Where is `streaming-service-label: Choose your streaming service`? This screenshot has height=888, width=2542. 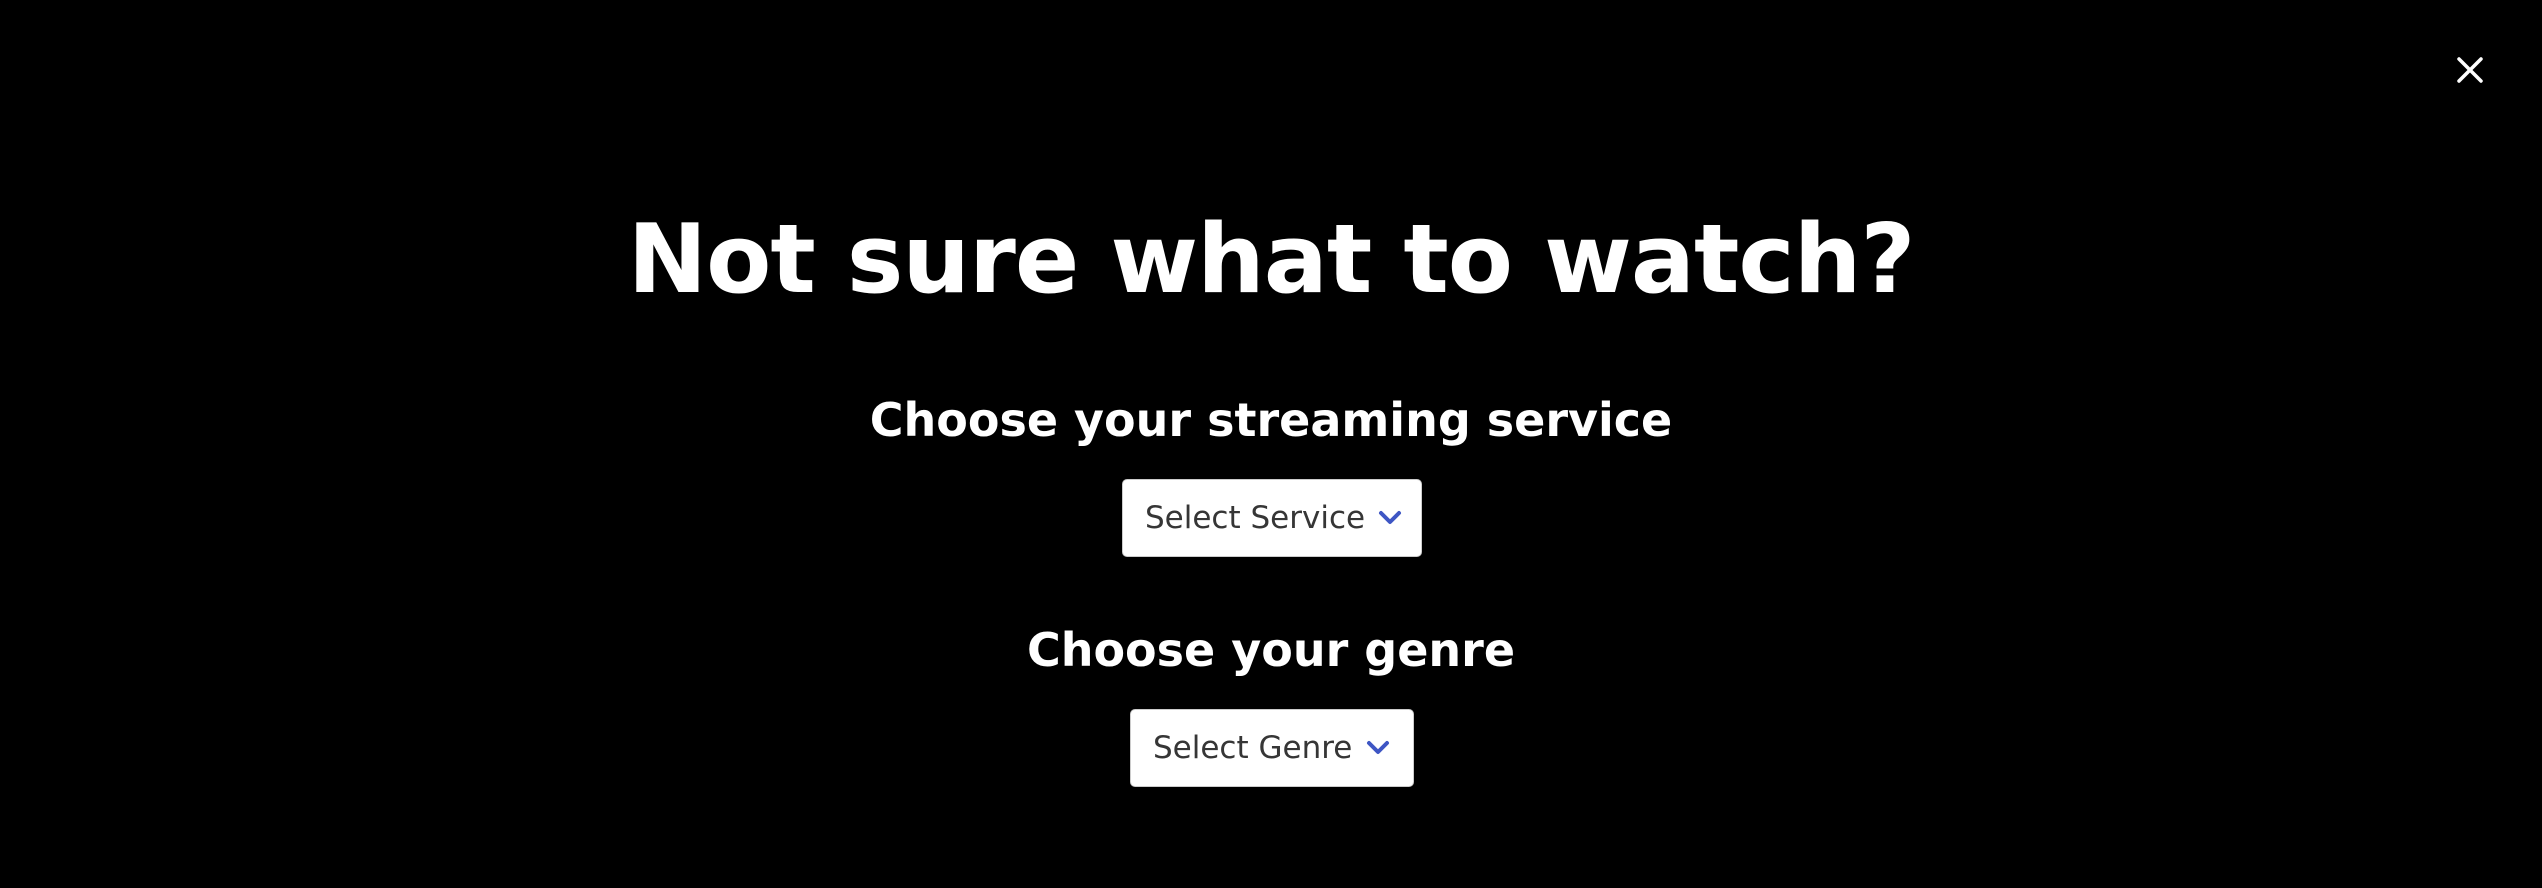 streaming-service-label: Choose your streaming service is located at coordinates (1271, 420).